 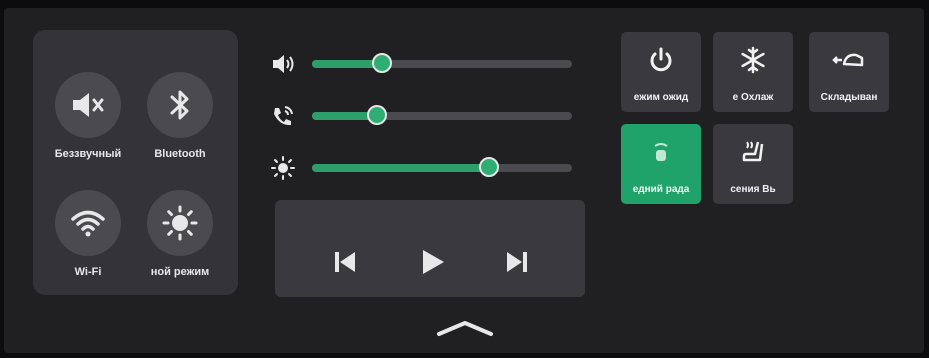 What do you see at coordinates (661, 60) in the screenshot?
I see `power-icon` at bounding box center [661, 60].